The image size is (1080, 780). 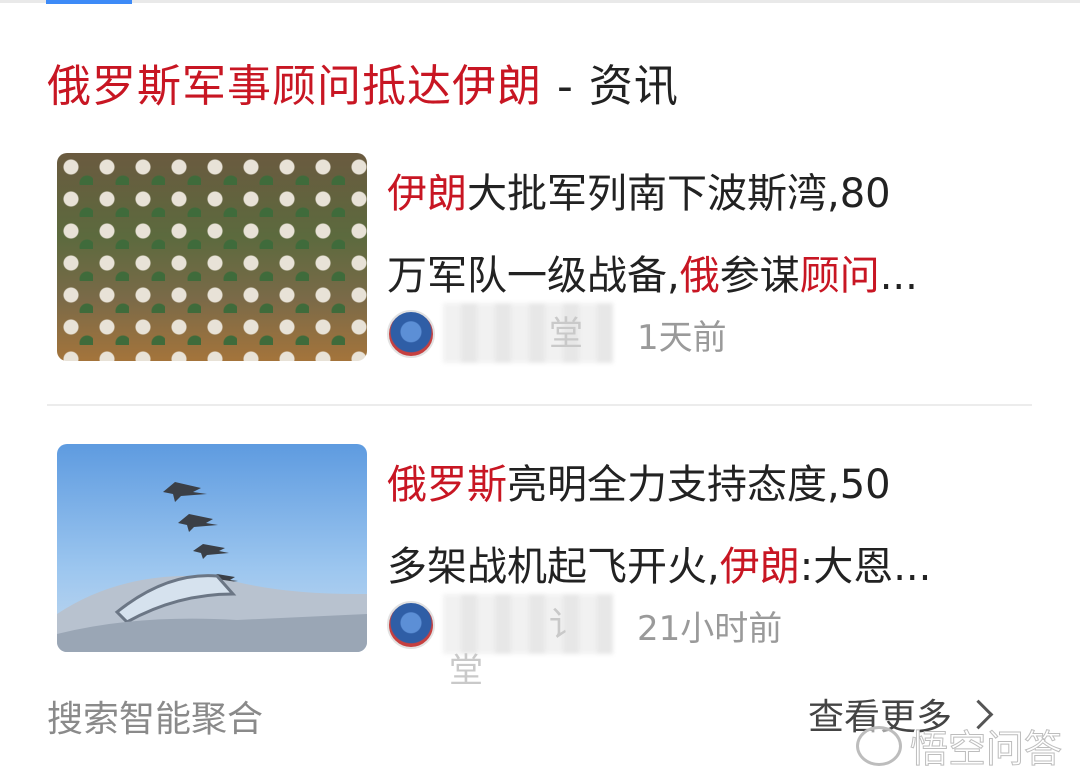 I want to click on publish-time: 1天前, so click(x=682, y=337).